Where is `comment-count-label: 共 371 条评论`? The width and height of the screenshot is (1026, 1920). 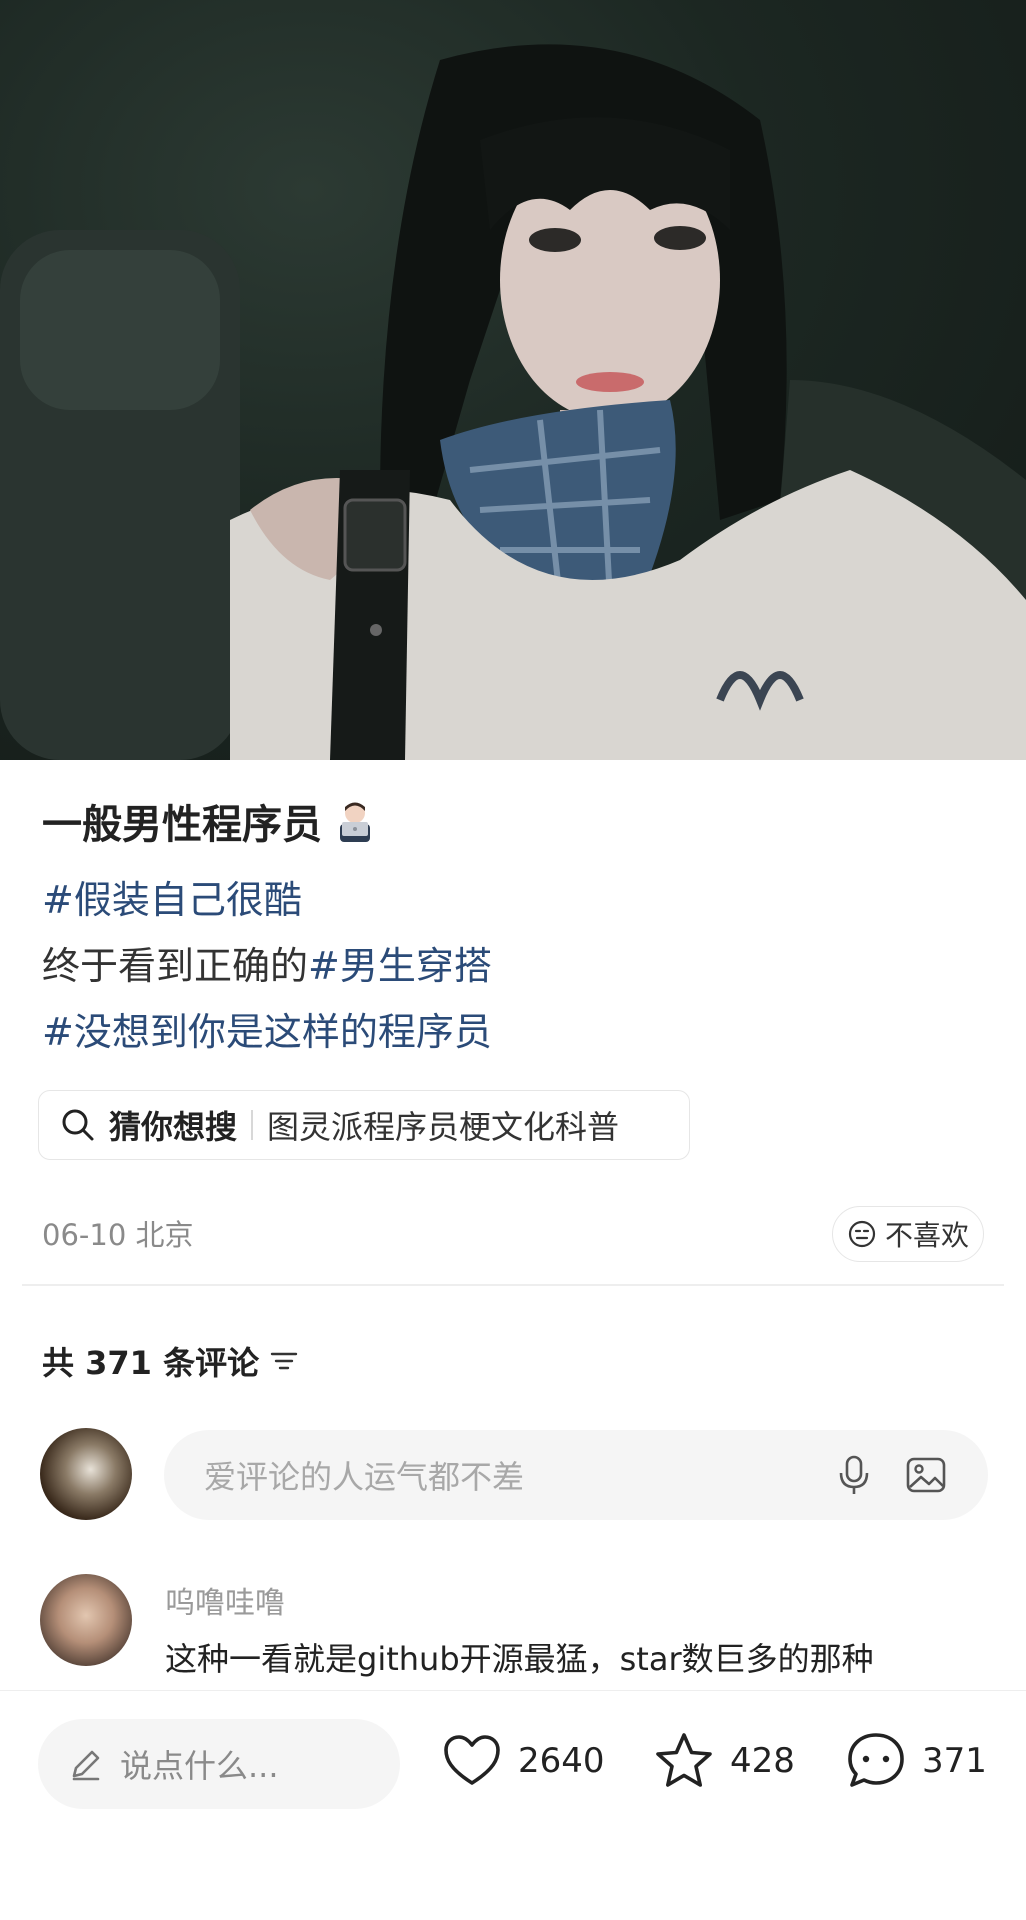 comment-count-label: 共 371 条评论 is located at coordinates (151, 1363).